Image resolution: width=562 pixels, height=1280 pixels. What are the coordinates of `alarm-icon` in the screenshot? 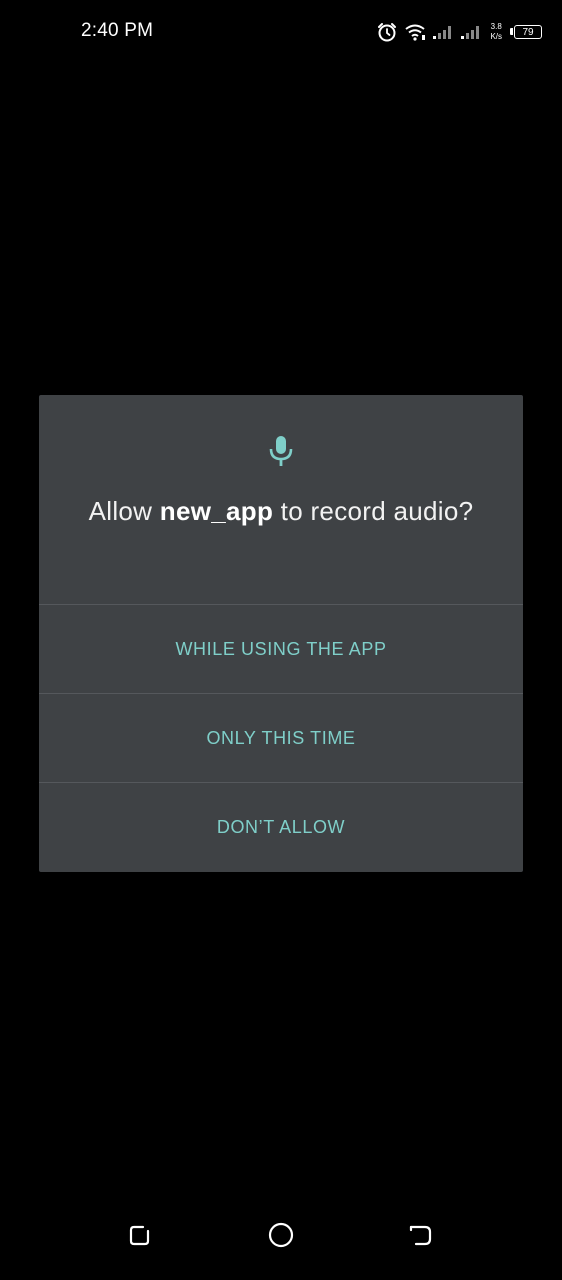 It's located at (387, 32).